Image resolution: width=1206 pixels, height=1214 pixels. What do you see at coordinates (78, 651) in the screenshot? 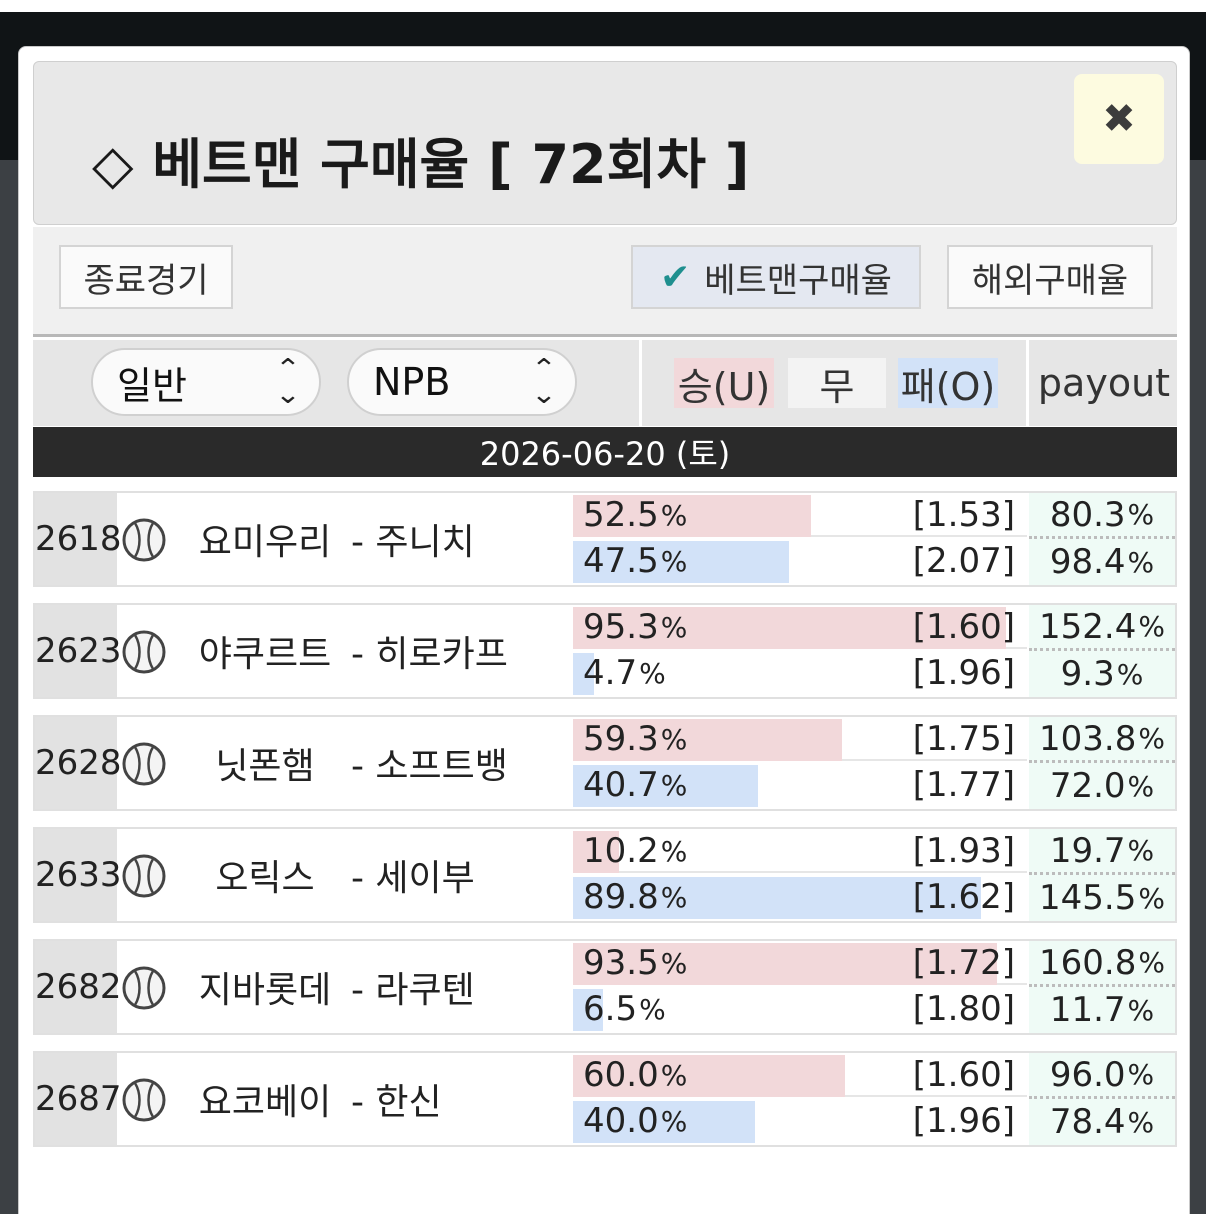
I see `game-number-label: 2623` at bounding box center [78, 651].